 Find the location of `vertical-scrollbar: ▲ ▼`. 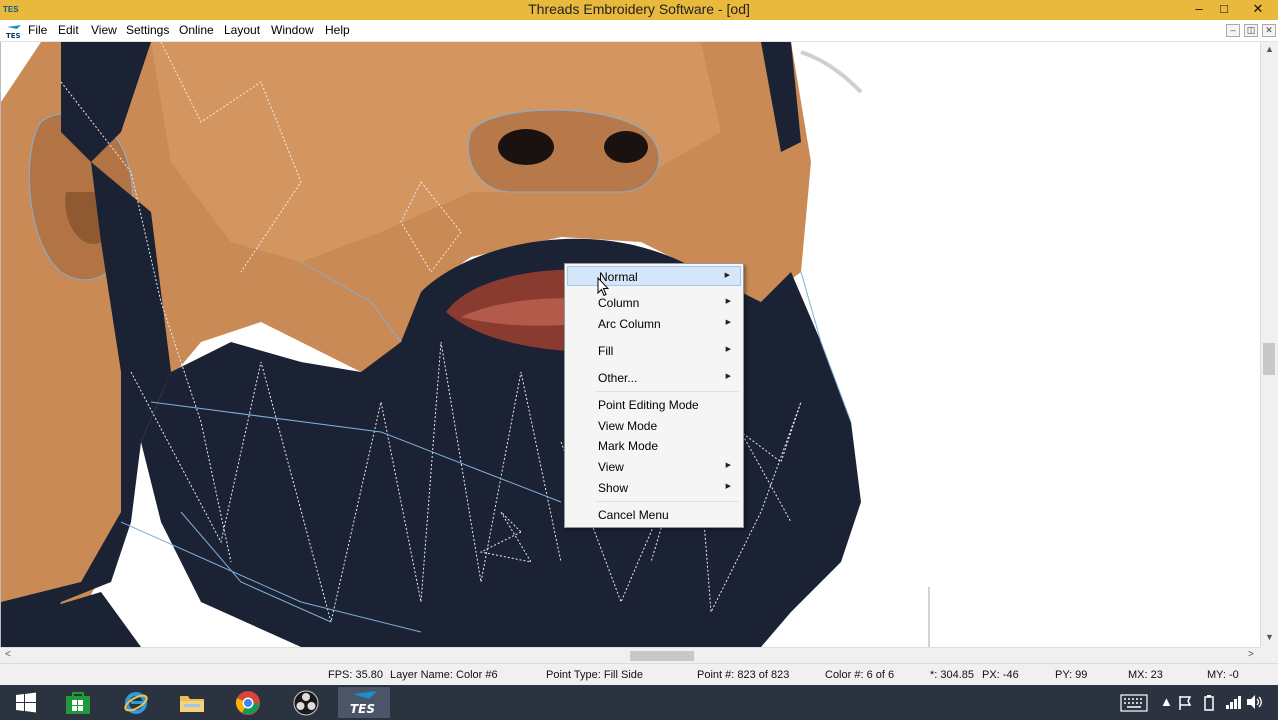

vertical-scrollbar: ▲ ▼ is located at coordinates (1269, 344).